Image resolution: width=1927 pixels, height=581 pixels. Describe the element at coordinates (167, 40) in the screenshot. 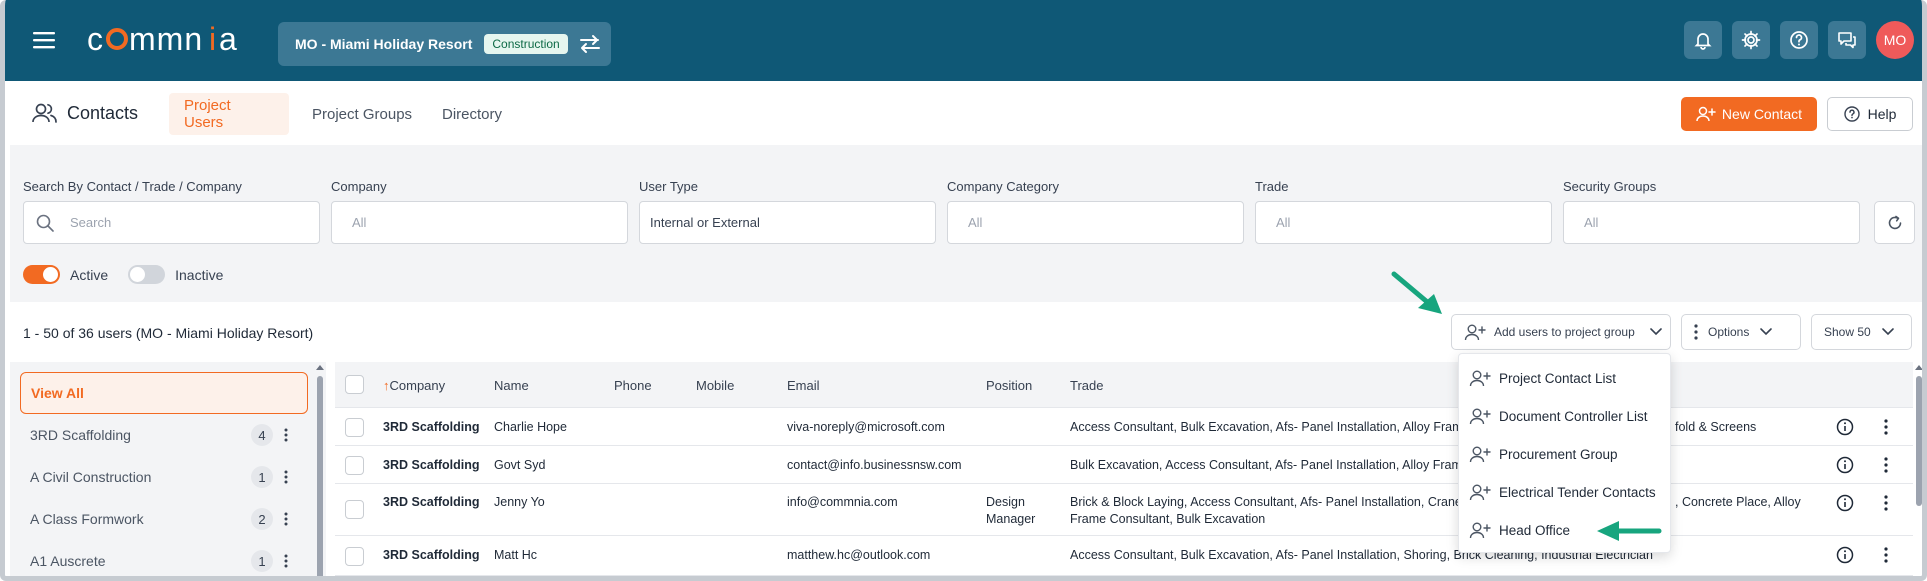

I see `commnia-logo: c mmn i a` at that location.